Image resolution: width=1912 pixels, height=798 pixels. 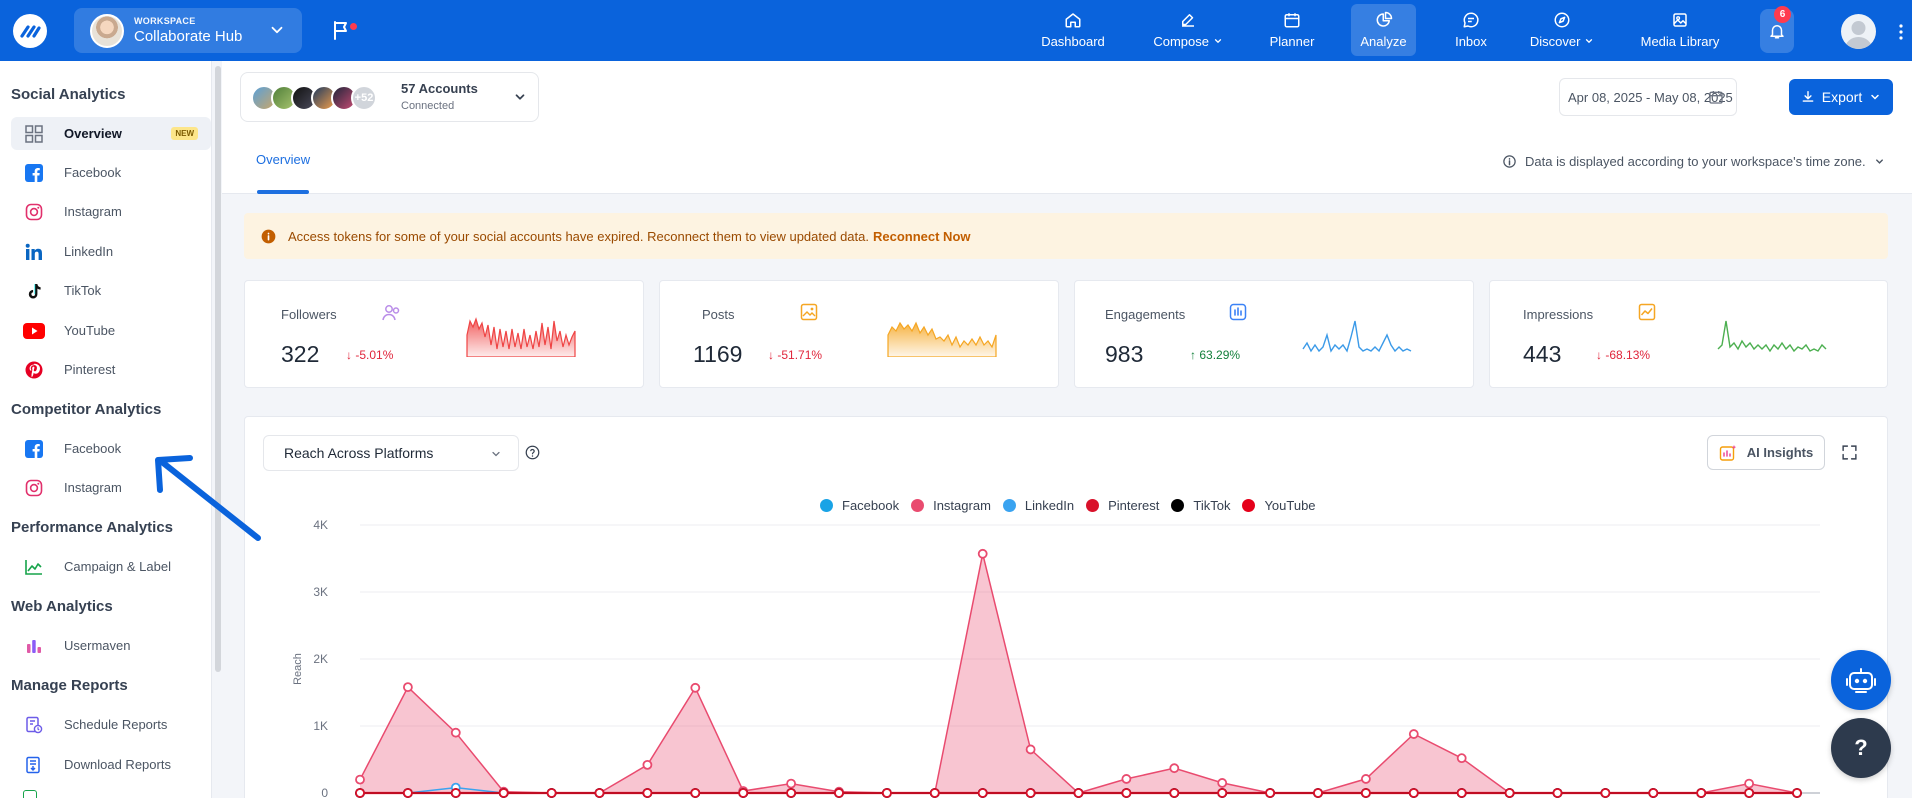 I want to click on compass-icon, so click(x=1562, y=20).